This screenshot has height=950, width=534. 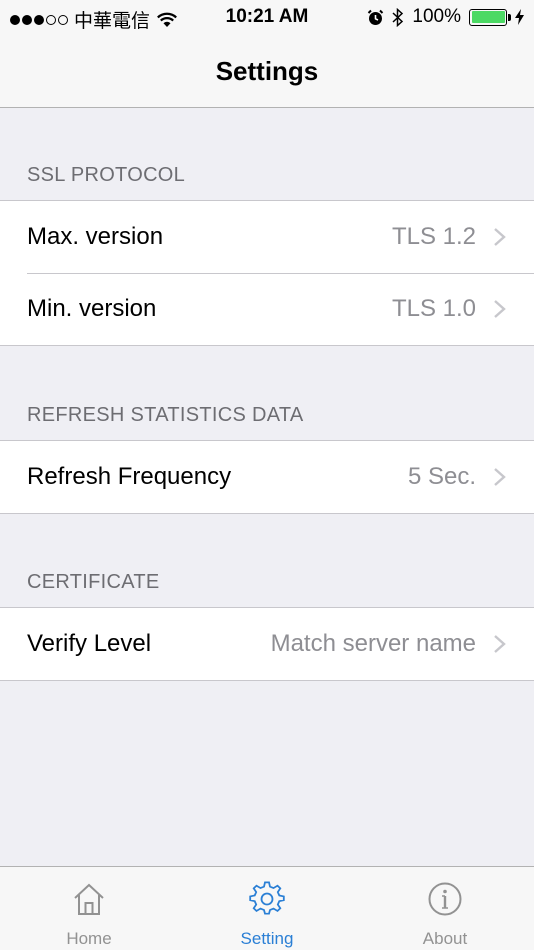 What do you see at coordinates (519, 17) in the screenshot?
I see `charging-icon` at bounding box center [519, 17].